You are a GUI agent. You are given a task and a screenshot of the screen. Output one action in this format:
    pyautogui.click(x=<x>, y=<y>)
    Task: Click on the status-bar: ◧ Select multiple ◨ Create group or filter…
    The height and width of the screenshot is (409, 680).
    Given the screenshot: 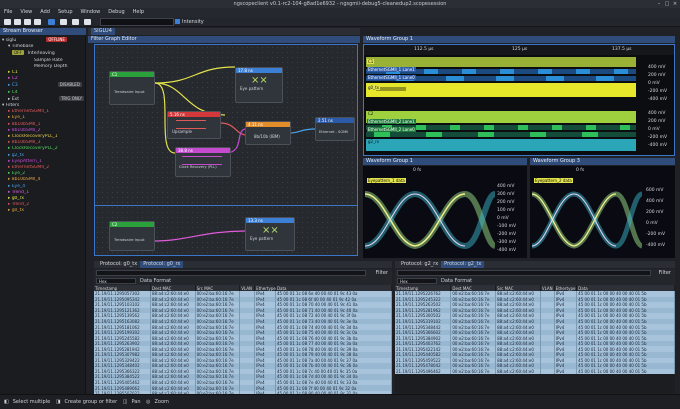 What is the action you would take?
    pyautogui.click(x=340, y=401)
    